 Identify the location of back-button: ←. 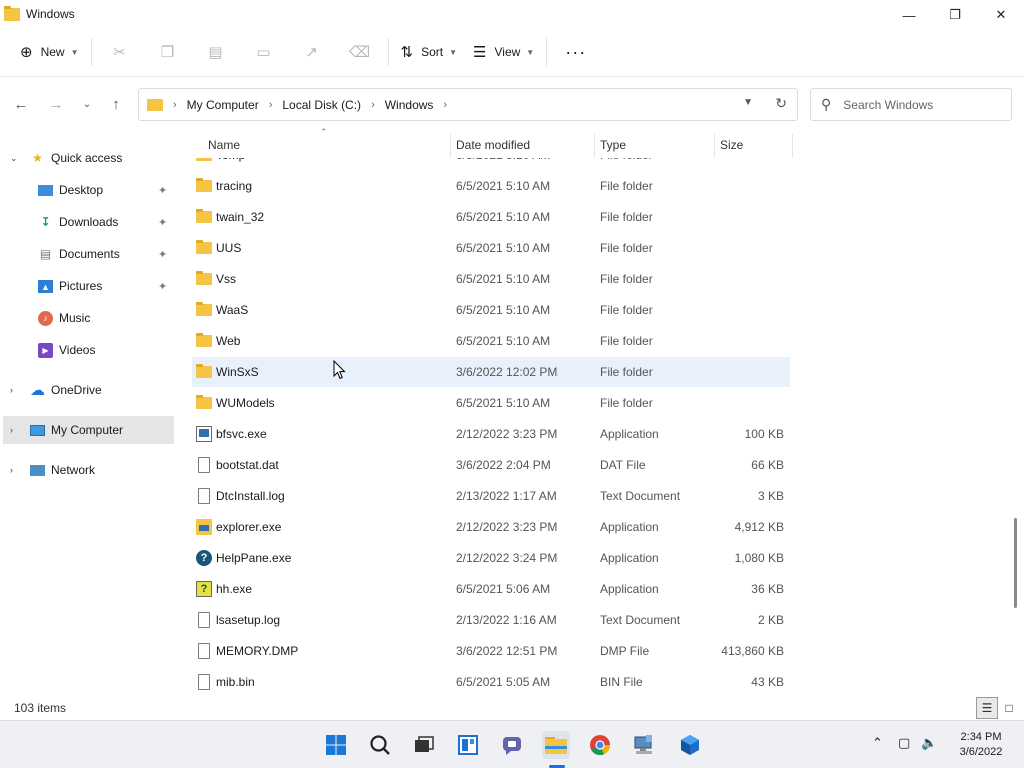
(21, 104).